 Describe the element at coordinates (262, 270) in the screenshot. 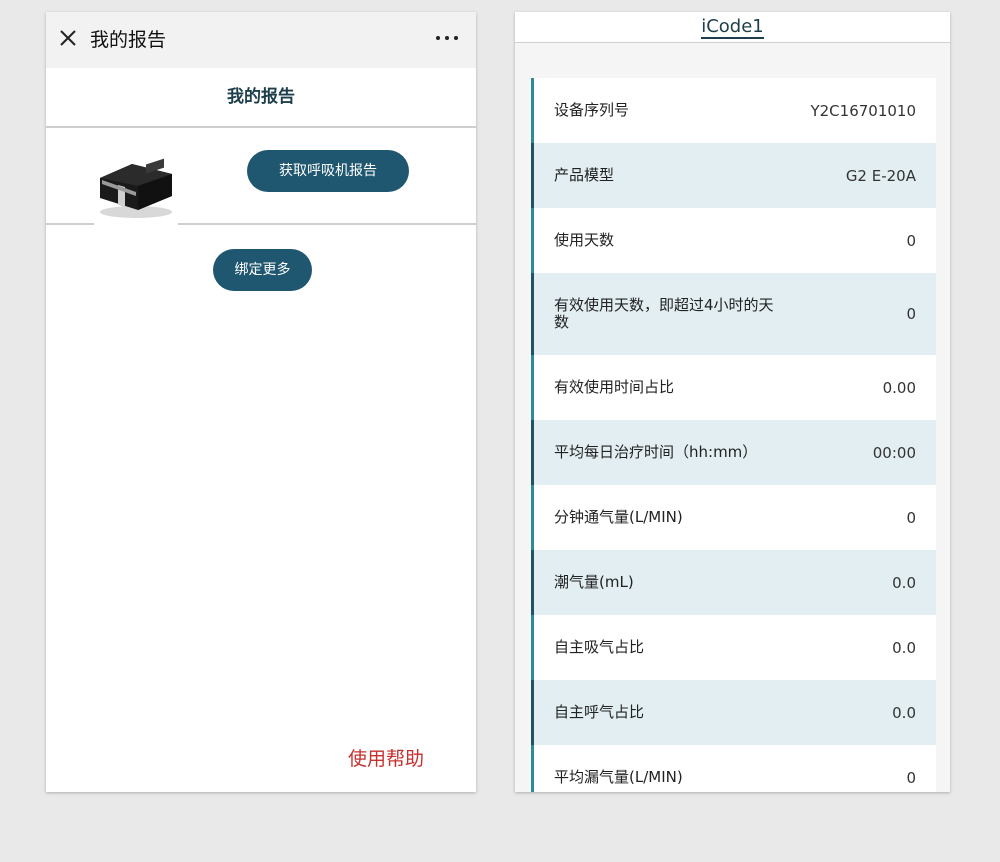

I see `bind-more-button: 绑定更多` at that location.